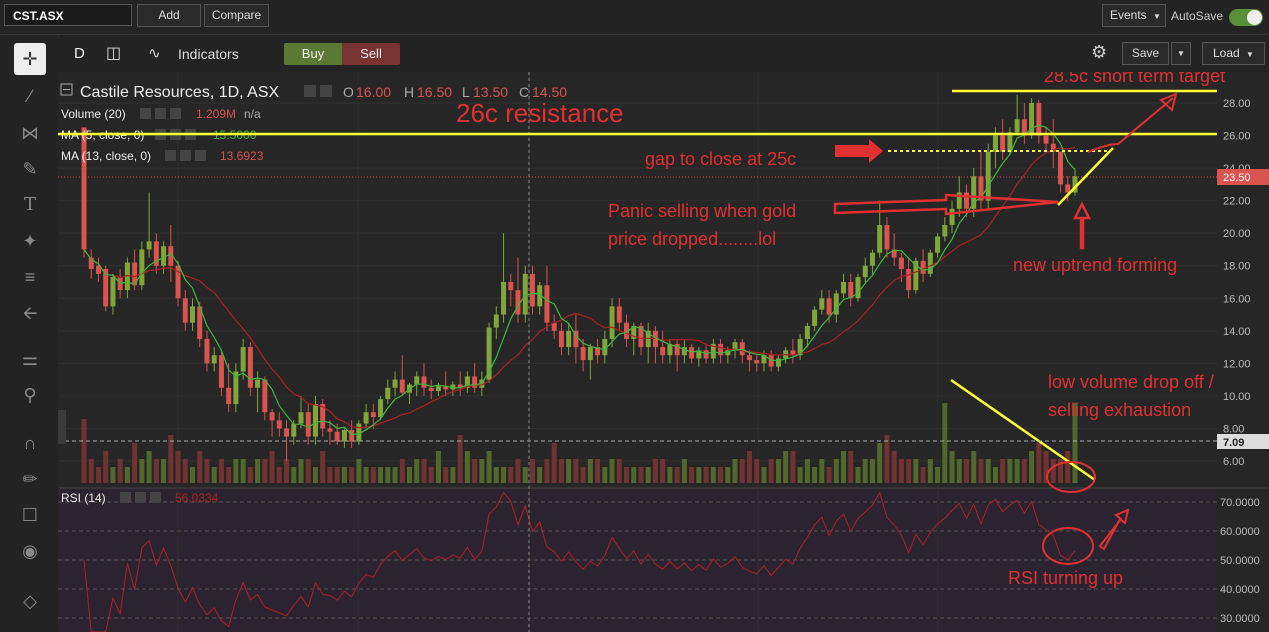 The image size is (1269, 632). I want to click on high-value: 16.50, so click(434, 92).